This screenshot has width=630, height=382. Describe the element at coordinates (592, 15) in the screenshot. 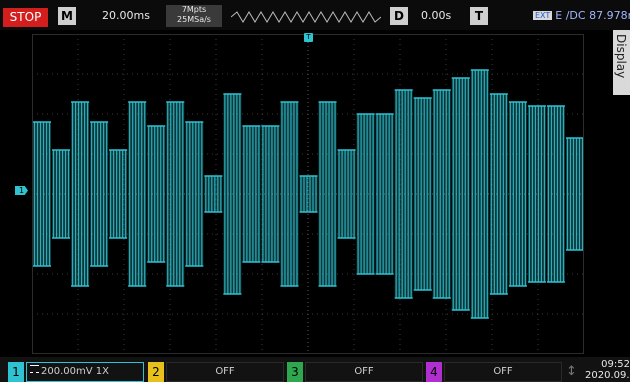

I see `trigger-level: E /DC 87.978mV` at that location.